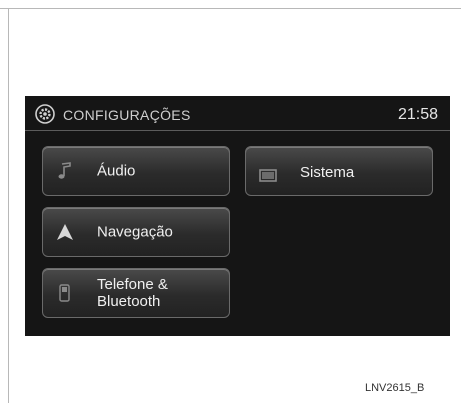  I want to click on music-note-icon, so click(64, 170).